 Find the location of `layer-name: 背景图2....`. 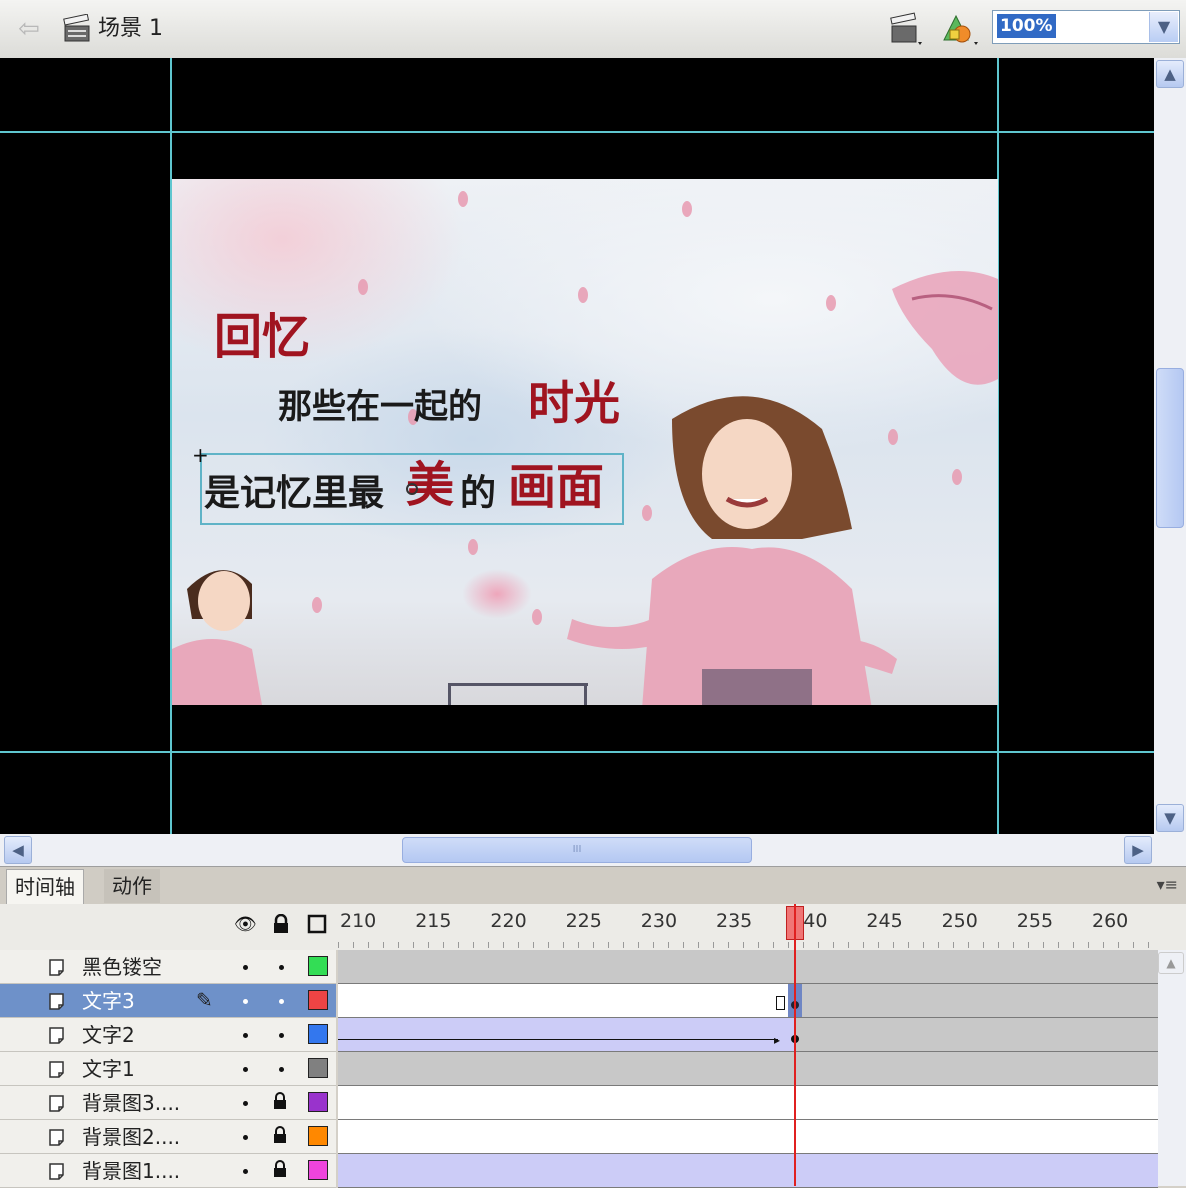

layer-name: 背景图2.... is located at coordinates (131, 1137).